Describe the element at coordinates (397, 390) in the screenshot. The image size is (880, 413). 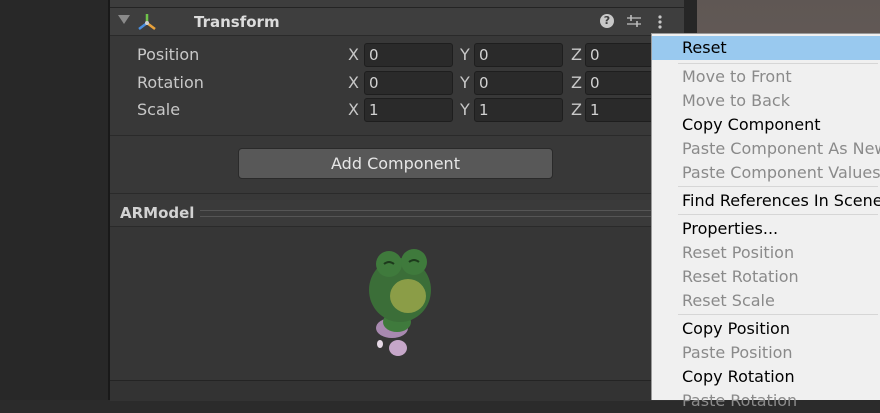
I see `preview-footer` at that location.